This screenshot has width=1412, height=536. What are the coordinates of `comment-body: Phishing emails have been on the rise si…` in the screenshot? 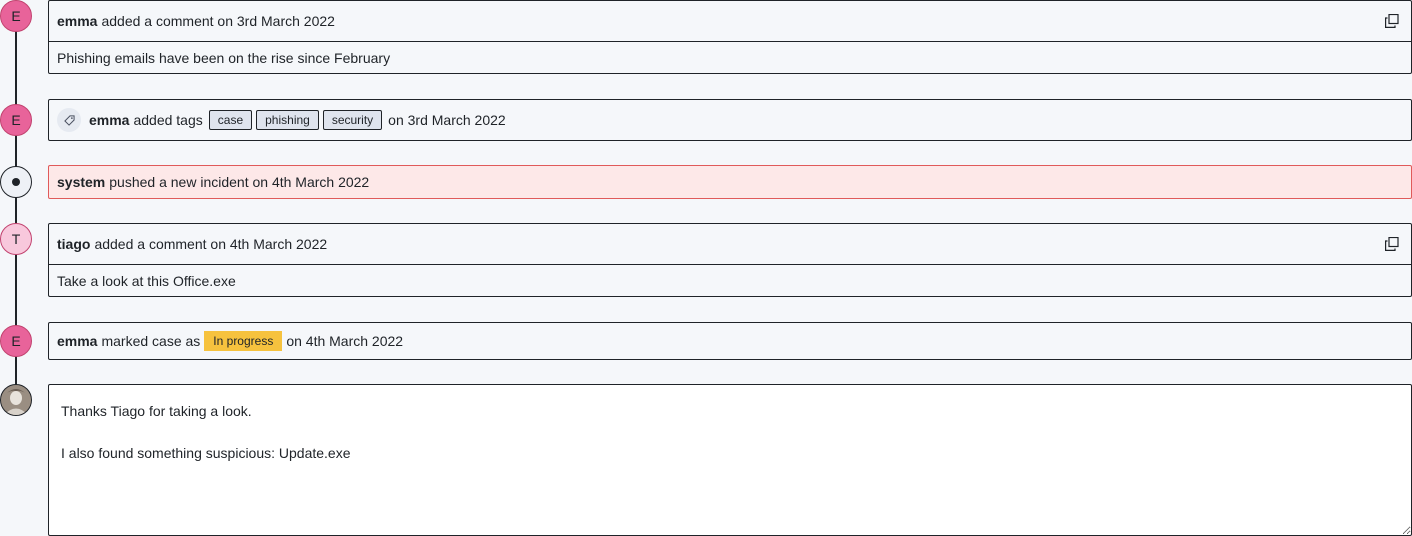 It's located at (730, 57).